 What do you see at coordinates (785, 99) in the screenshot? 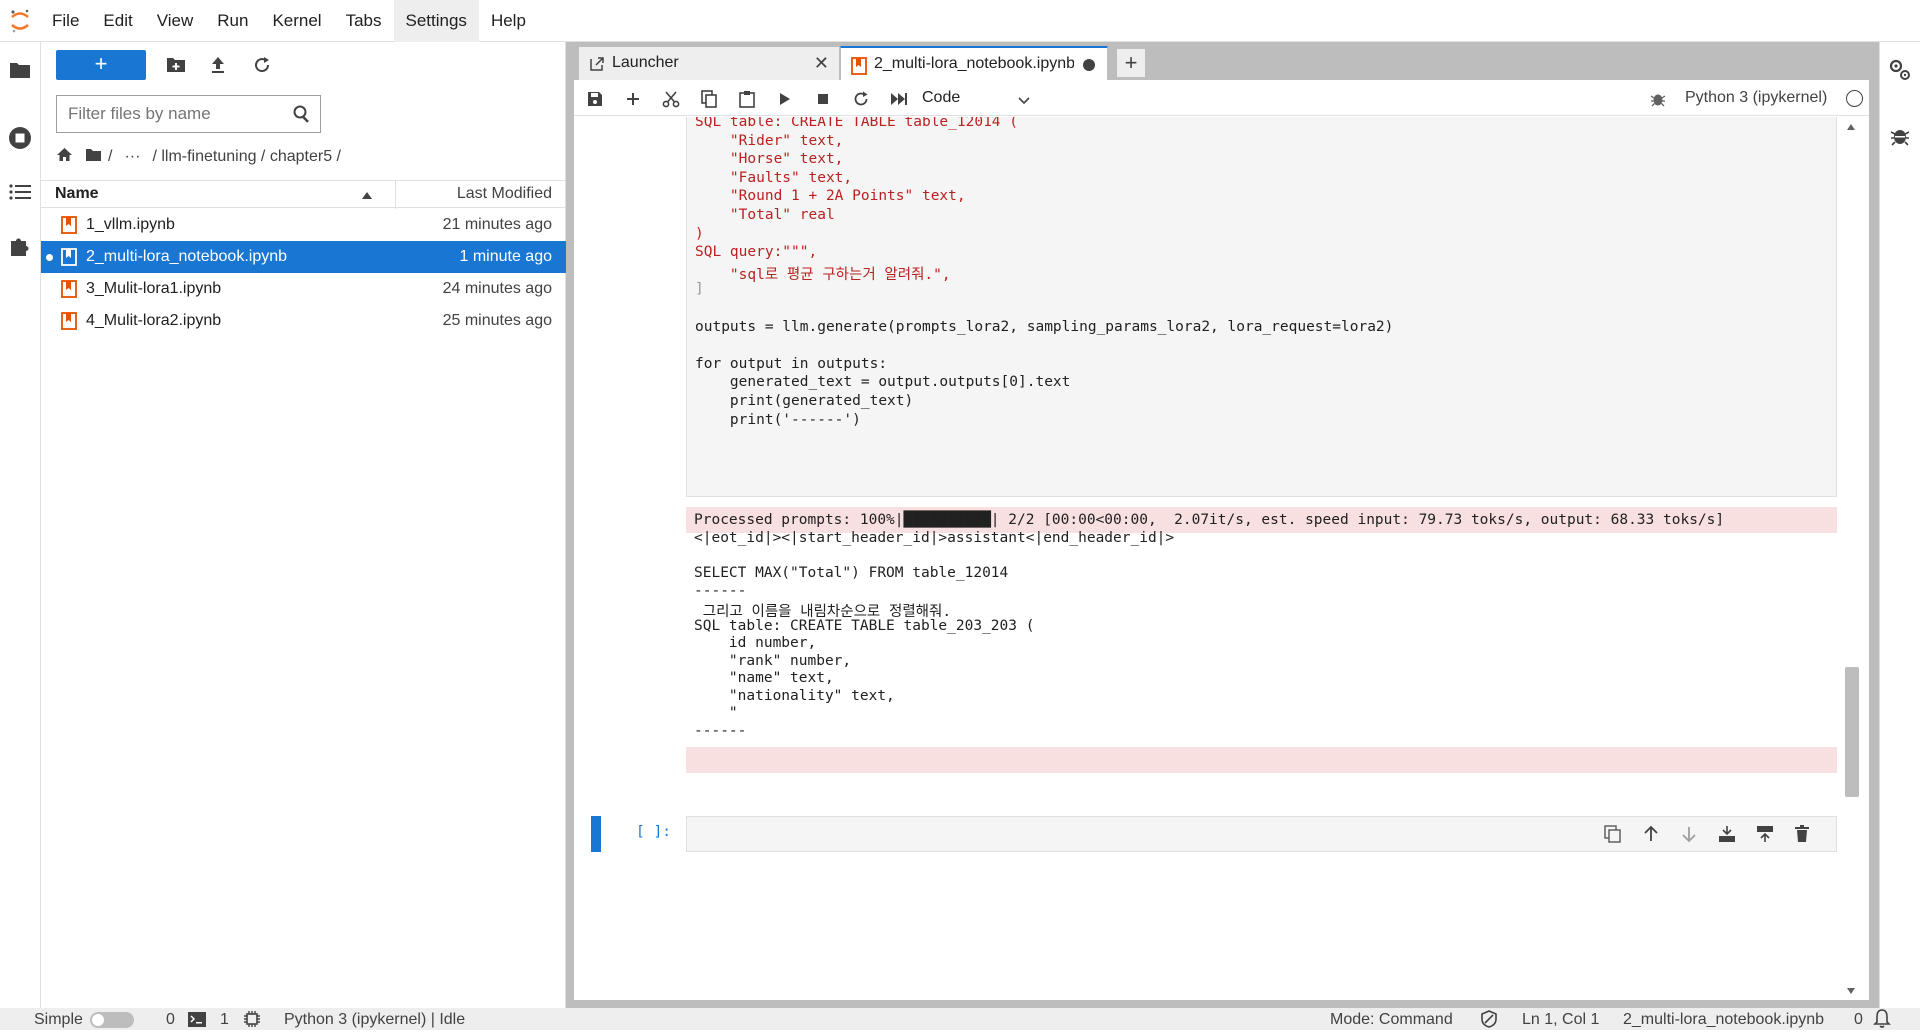
I see `run-icon` at bounding box center [785, 99].